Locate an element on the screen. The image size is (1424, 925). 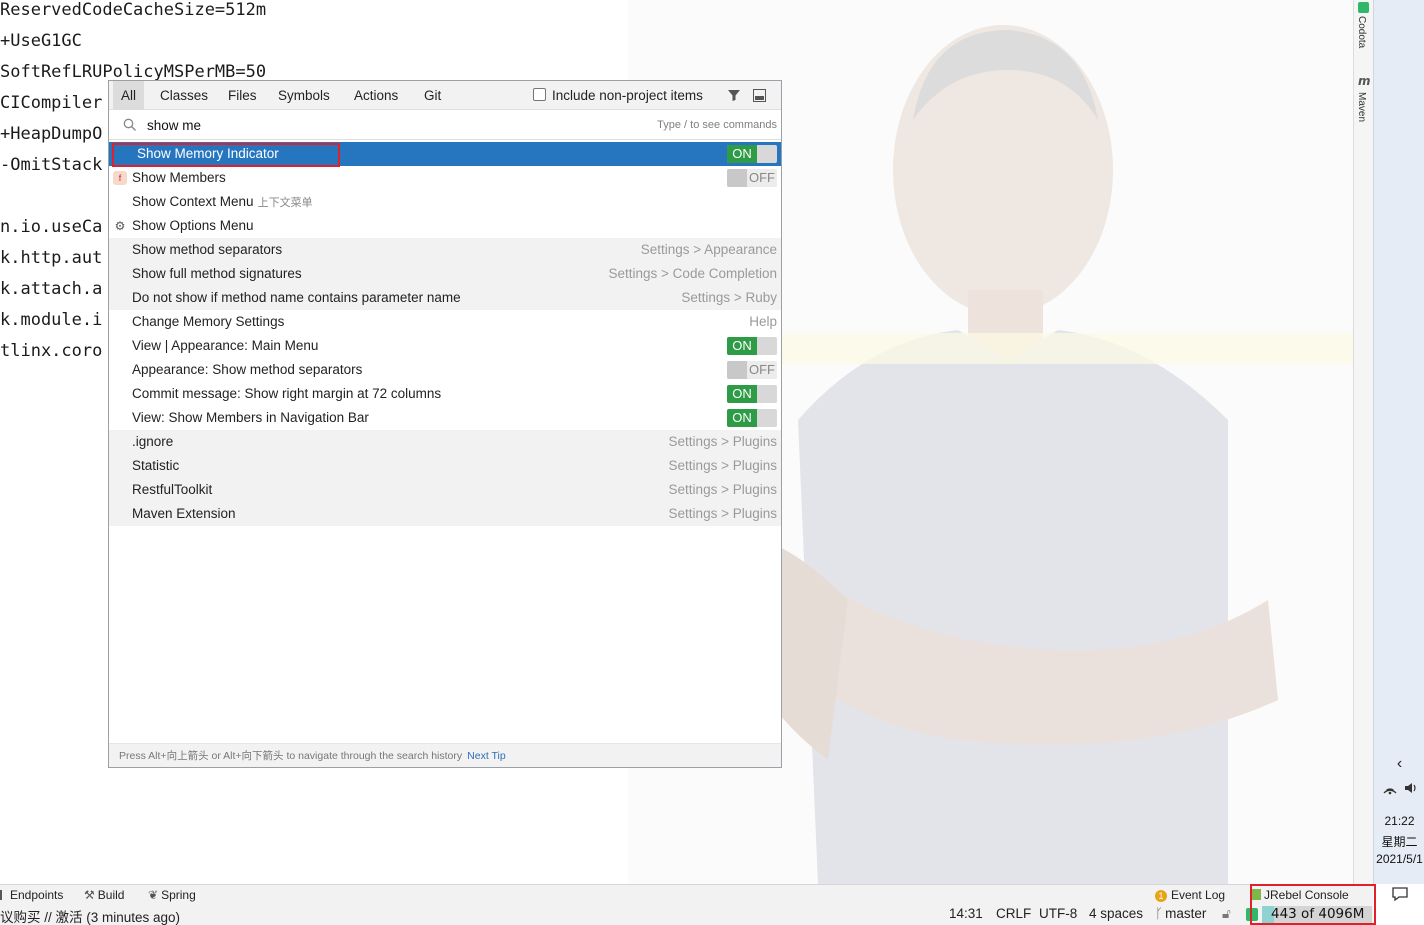
result-row: View: Show Members in Navigation Bar ON is located at coordinates (445, 418).